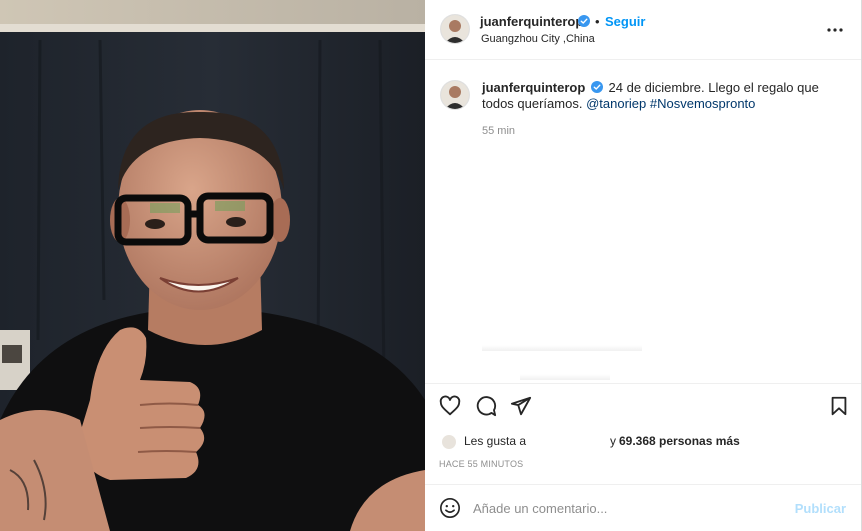 This screenshot has height=531, width=862. What do you see at coordinates (613, 441) in the screenshot?
I see `likes-suffix: y` at bounding box center [613, 441].